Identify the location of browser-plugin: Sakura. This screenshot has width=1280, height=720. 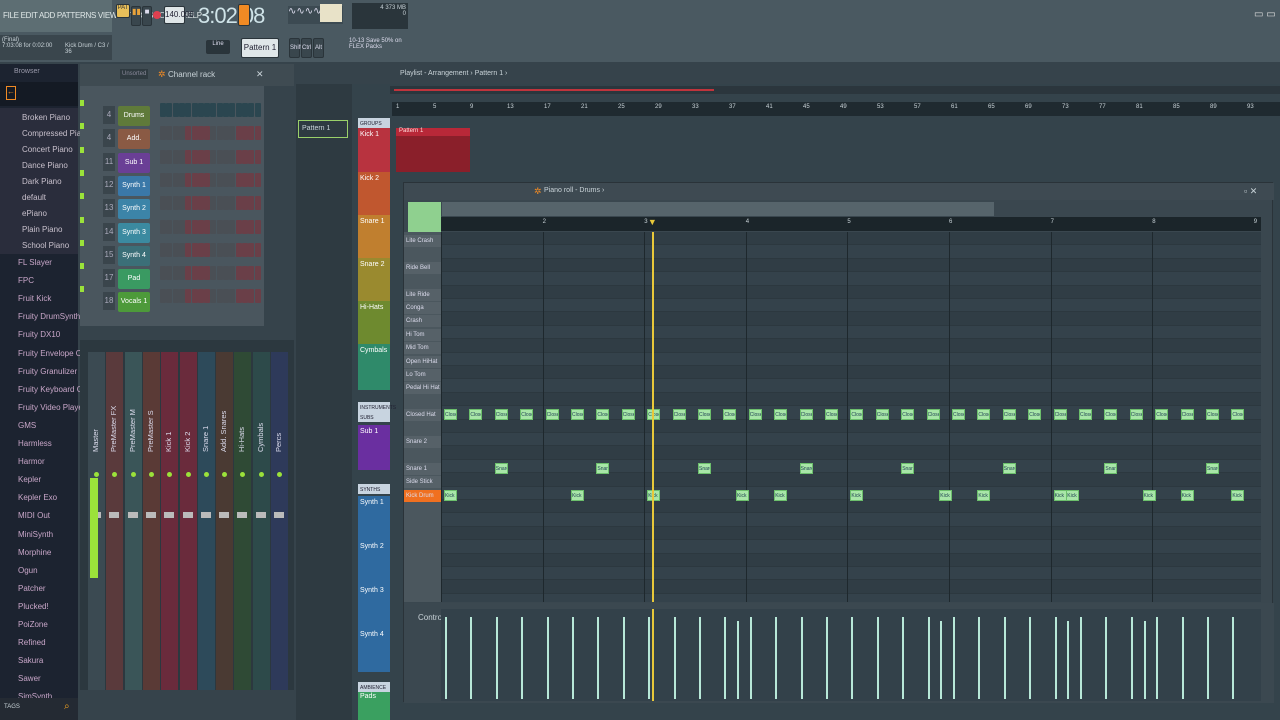
(30, 660).